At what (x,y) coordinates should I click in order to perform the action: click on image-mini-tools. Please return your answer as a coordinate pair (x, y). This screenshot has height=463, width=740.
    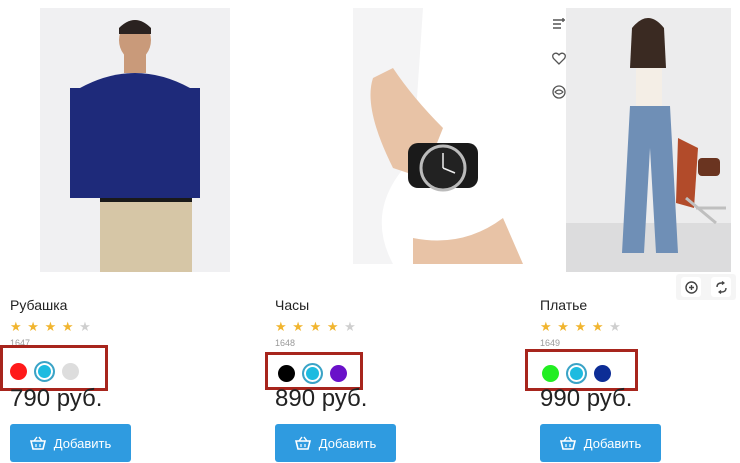
    Looking at the image, I should click on (706, 287).